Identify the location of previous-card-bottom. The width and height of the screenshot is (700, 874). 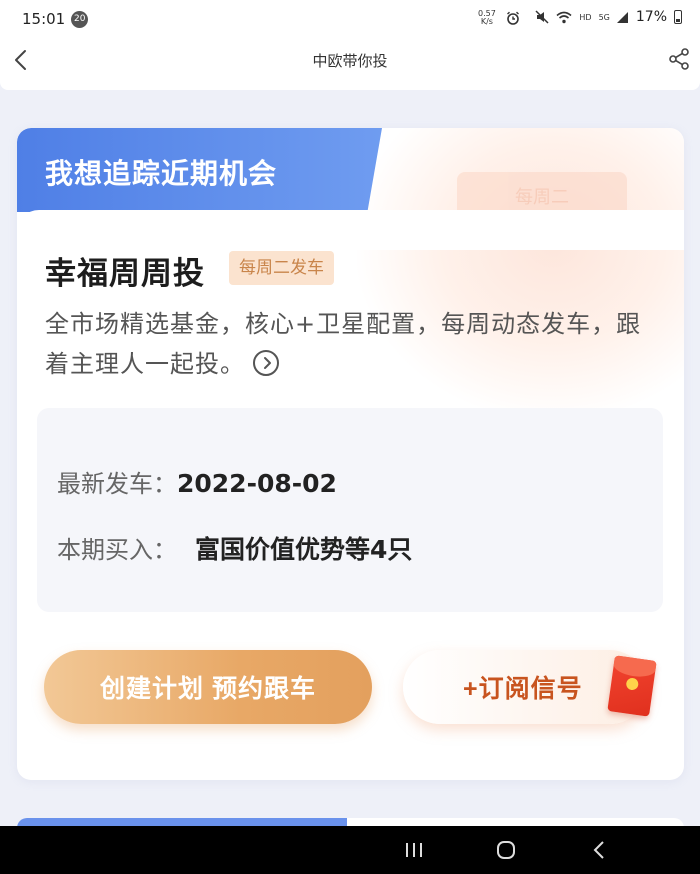
(350, 86).